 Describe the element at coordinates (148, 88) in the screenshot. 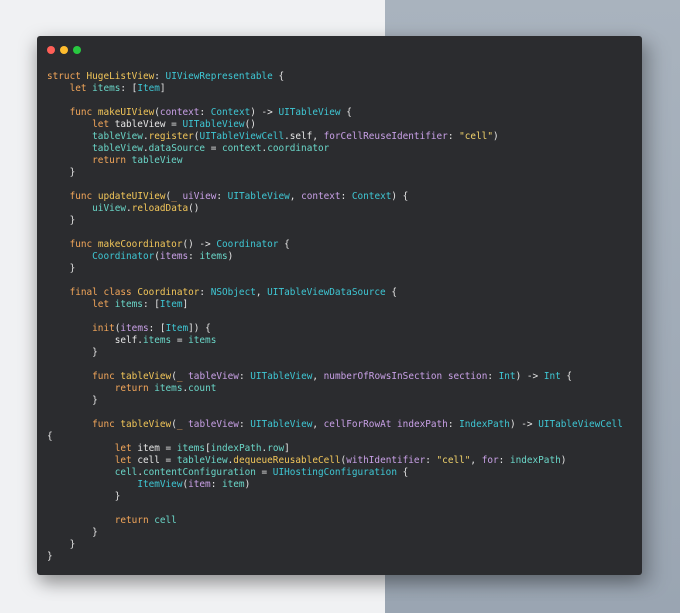

I see `code-token: Item` at that location.